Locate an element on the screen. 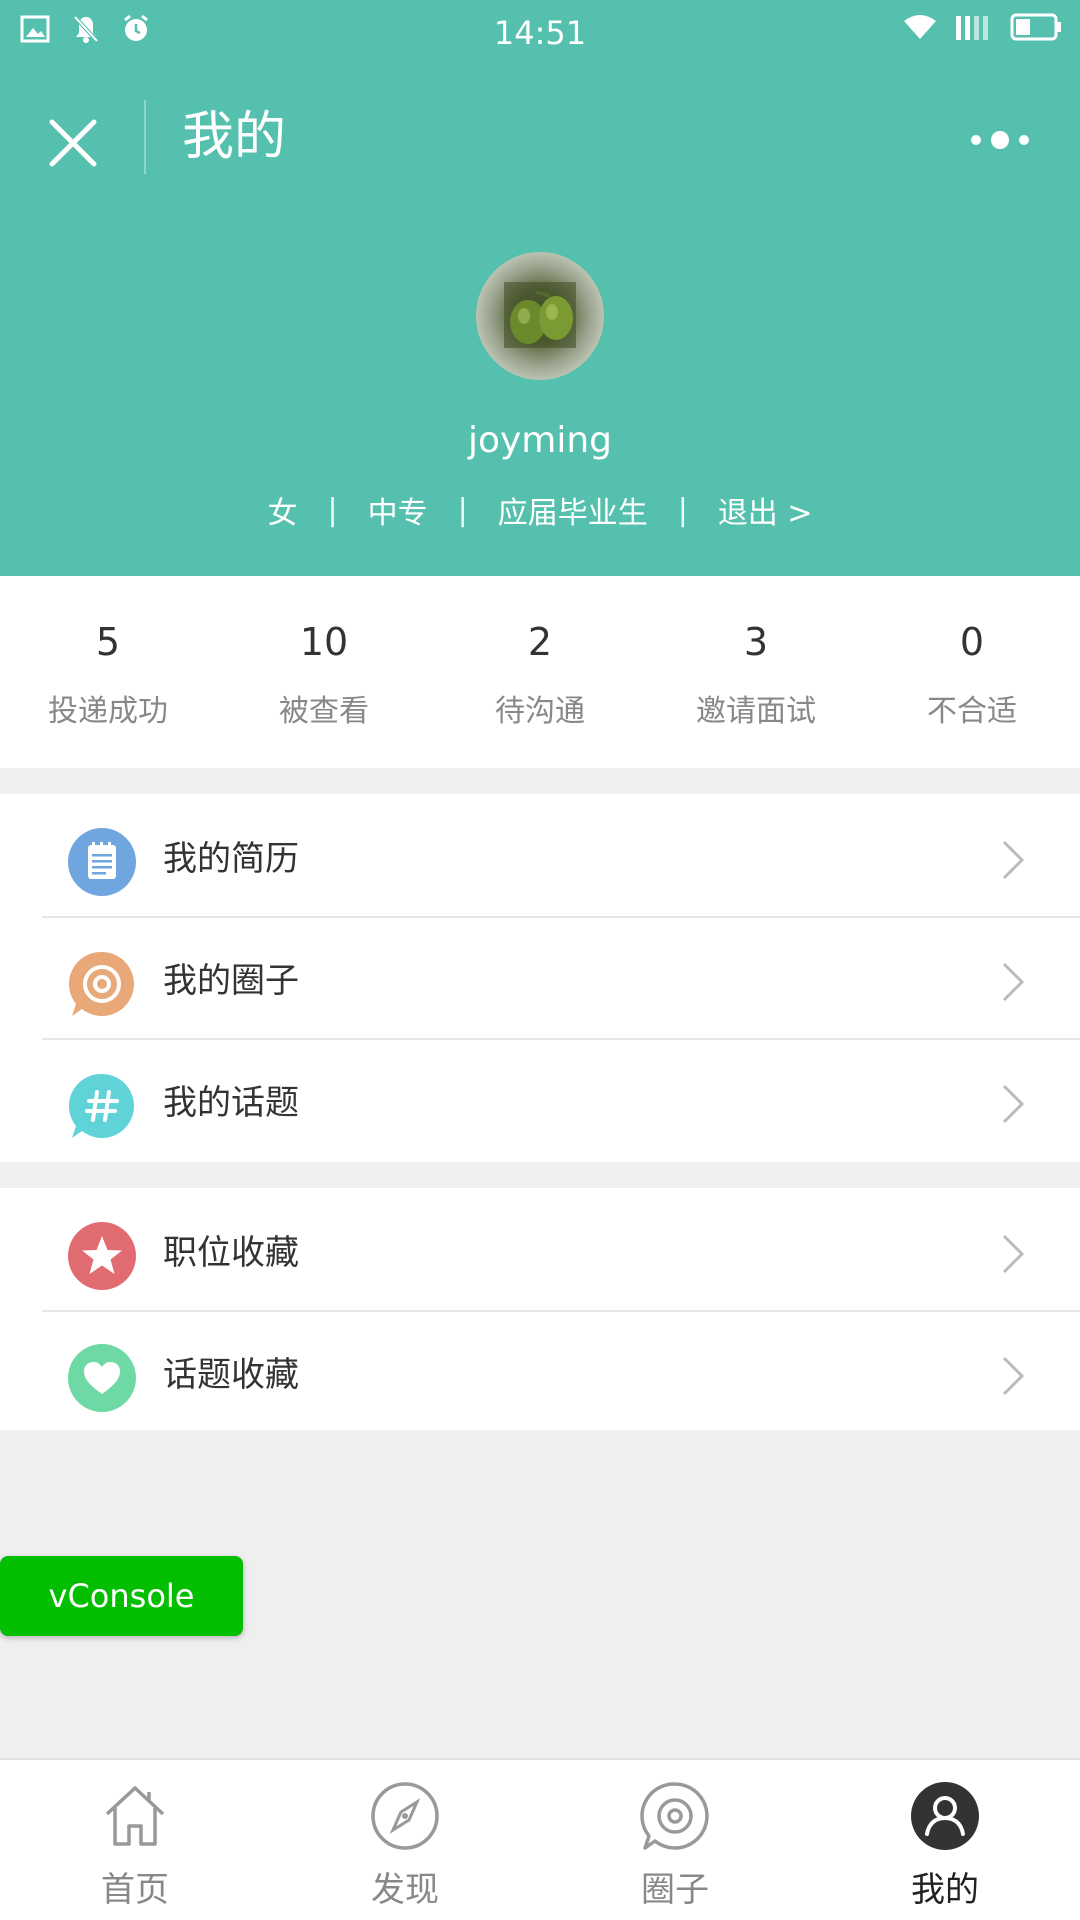 This screenshot has height=1920, width=1080. education-tag: 中专 is located at coordinates (397, 513).